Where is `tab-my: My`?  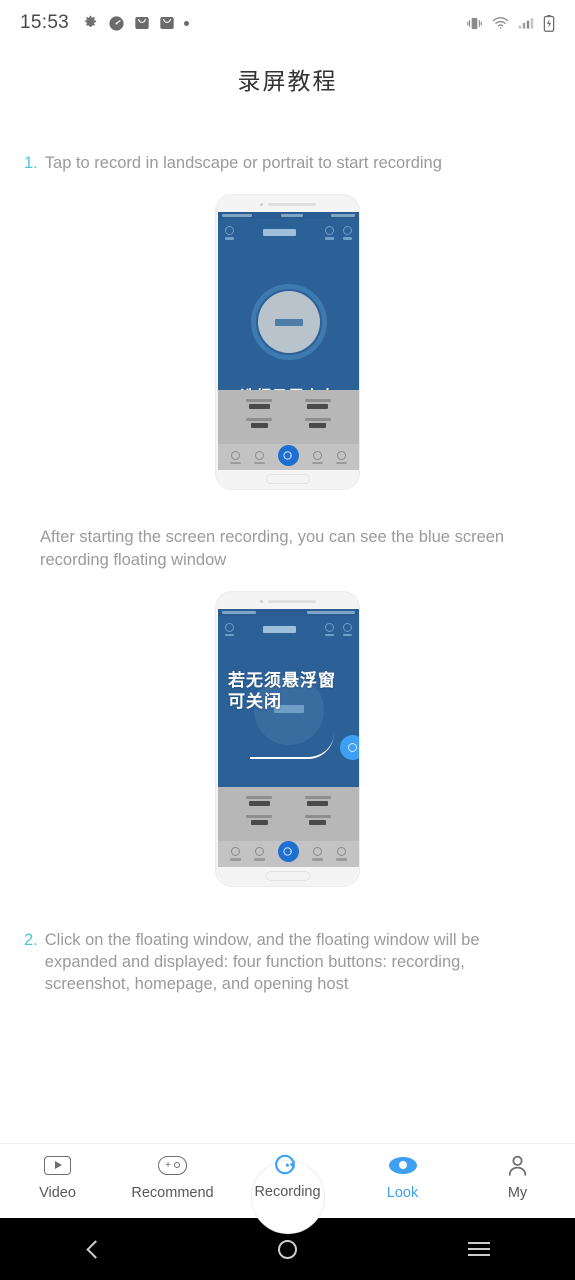
tab-my: My is located at coordinates (517, 1176).